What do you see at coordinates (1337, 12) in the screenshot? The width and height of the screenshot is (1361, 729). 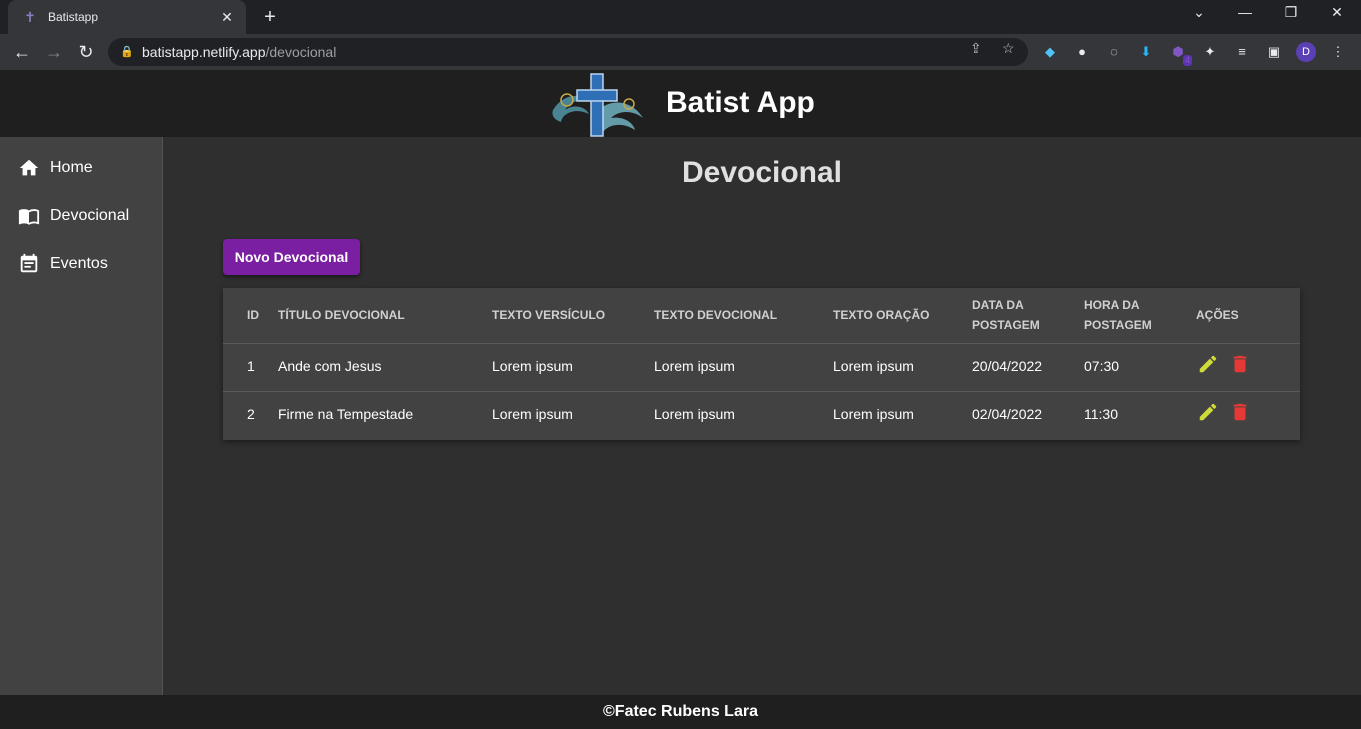 I see `close-window-icon: ✕` at bounding box center [1337, 12].